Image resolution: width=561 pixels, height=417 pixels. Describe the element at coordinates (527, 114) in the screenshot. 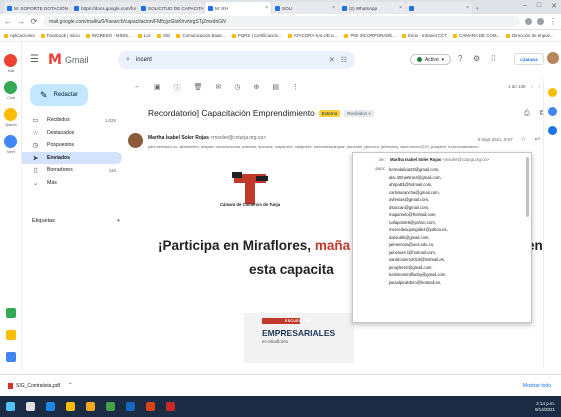

I see `print-icon: ⎙` at that location.